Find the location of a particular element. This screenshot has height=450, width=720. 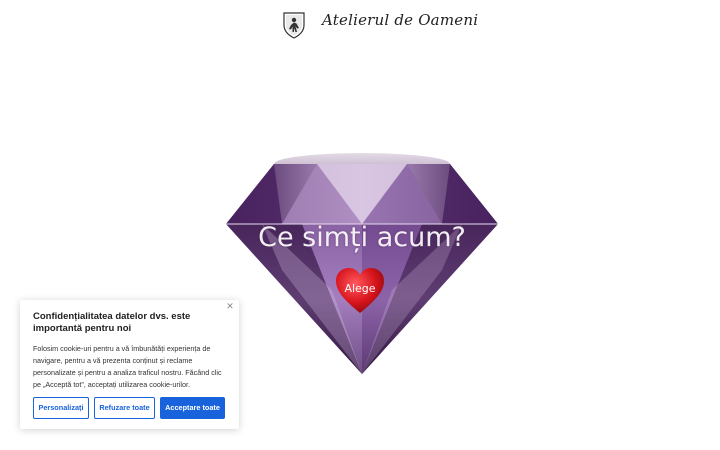

close-icon: ✕ is located at coordinates (230, 306).